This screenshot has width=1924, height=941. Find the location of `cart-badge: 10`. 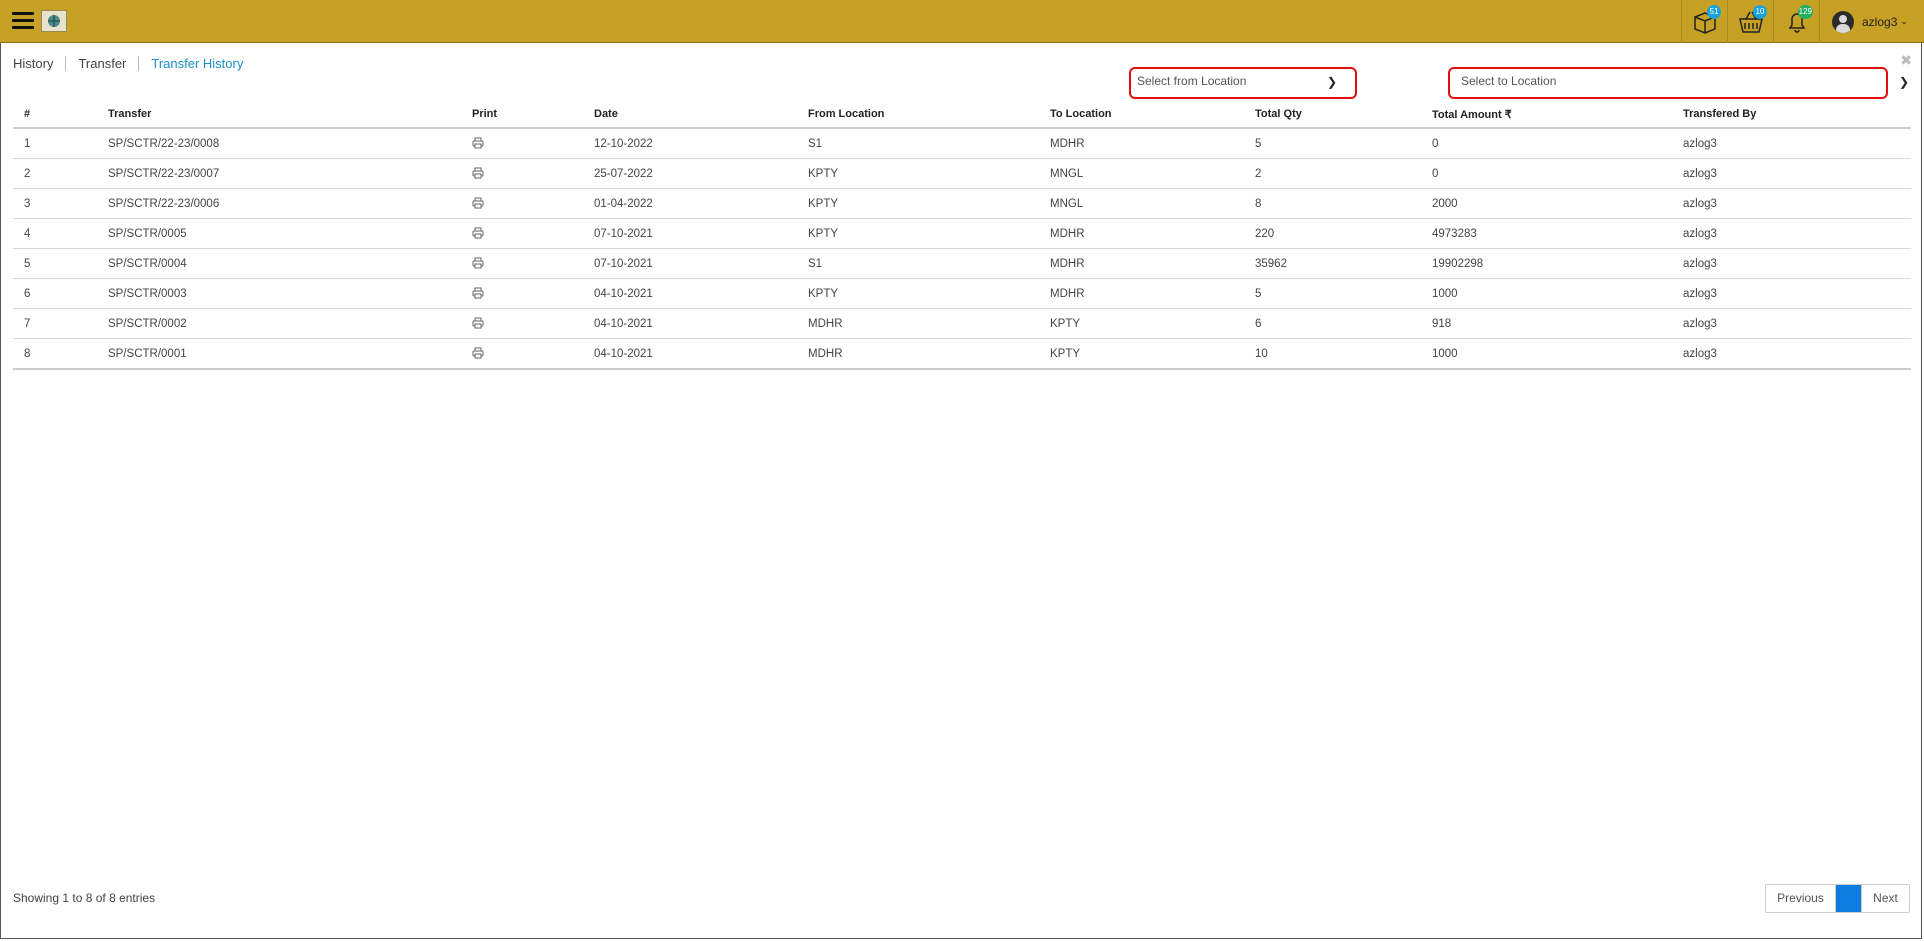

cart-badge: 10 is located at coordinates (1760, 12).